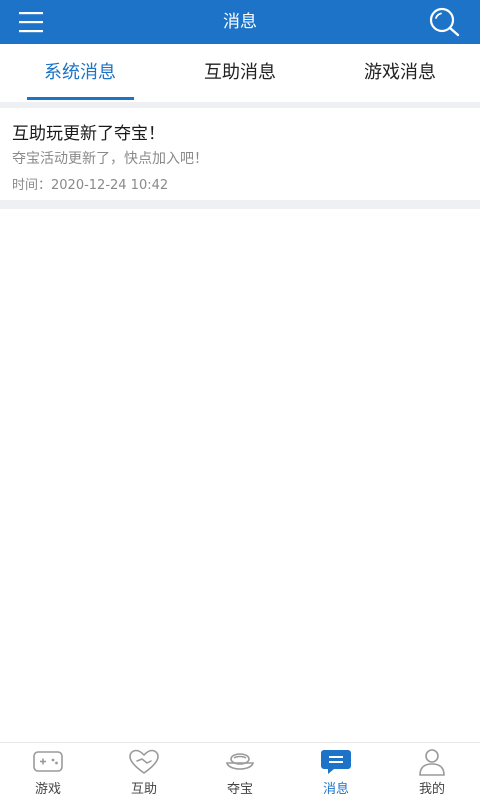 Image resolution: width=480 pixels, height=801 pixels. What do you see at coordinates (47, 789) in the screenshot?
I see `nav-label: 游戏` at bounding box center [47, 789].